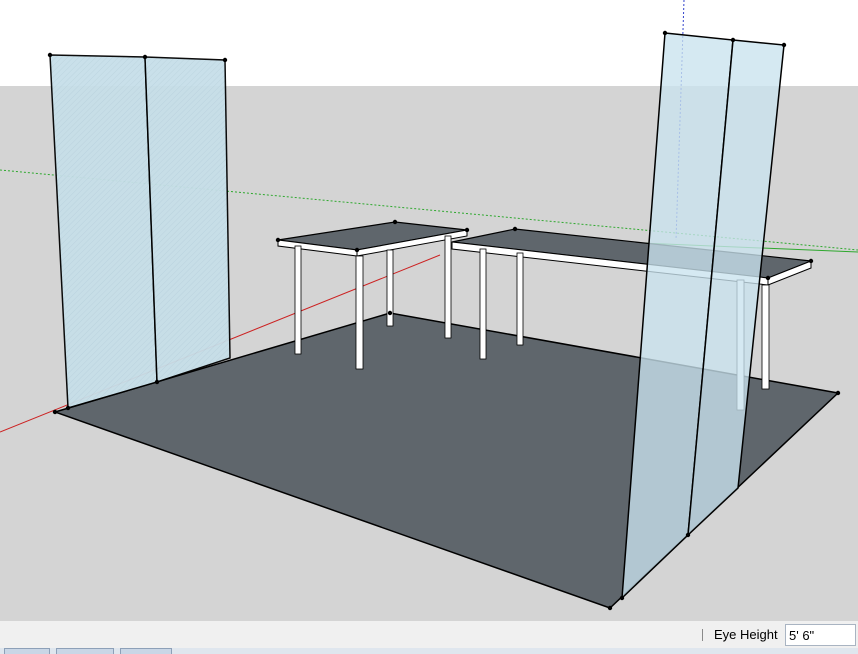 Image resolution: width=858 pixels, height=654 pixels. Describe the element at coordinates (702, 635) in the screenshot. I see `status-divider` at that location.